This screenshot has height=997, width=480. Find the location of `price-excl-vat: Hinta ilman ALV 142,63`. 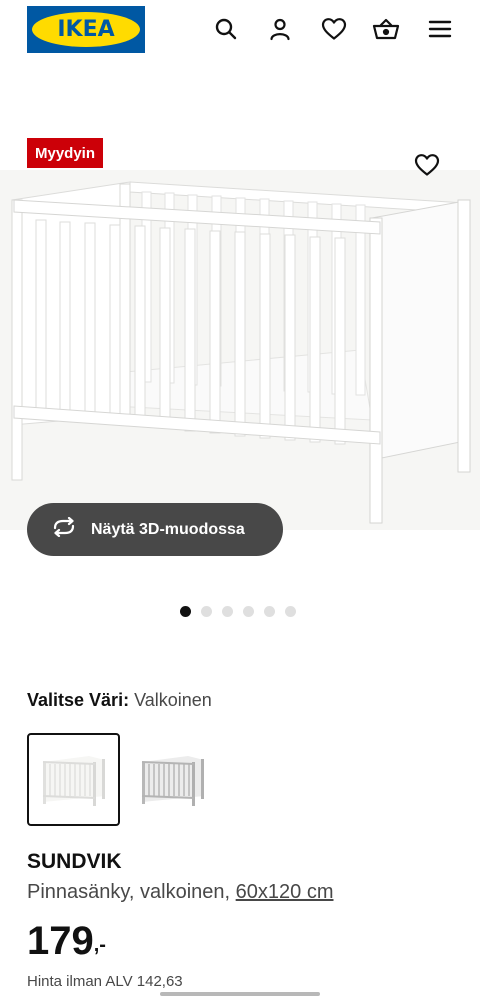

price-excl-vat: Hinta ilman ALV 142,63 is located at coordinates (105, 981).